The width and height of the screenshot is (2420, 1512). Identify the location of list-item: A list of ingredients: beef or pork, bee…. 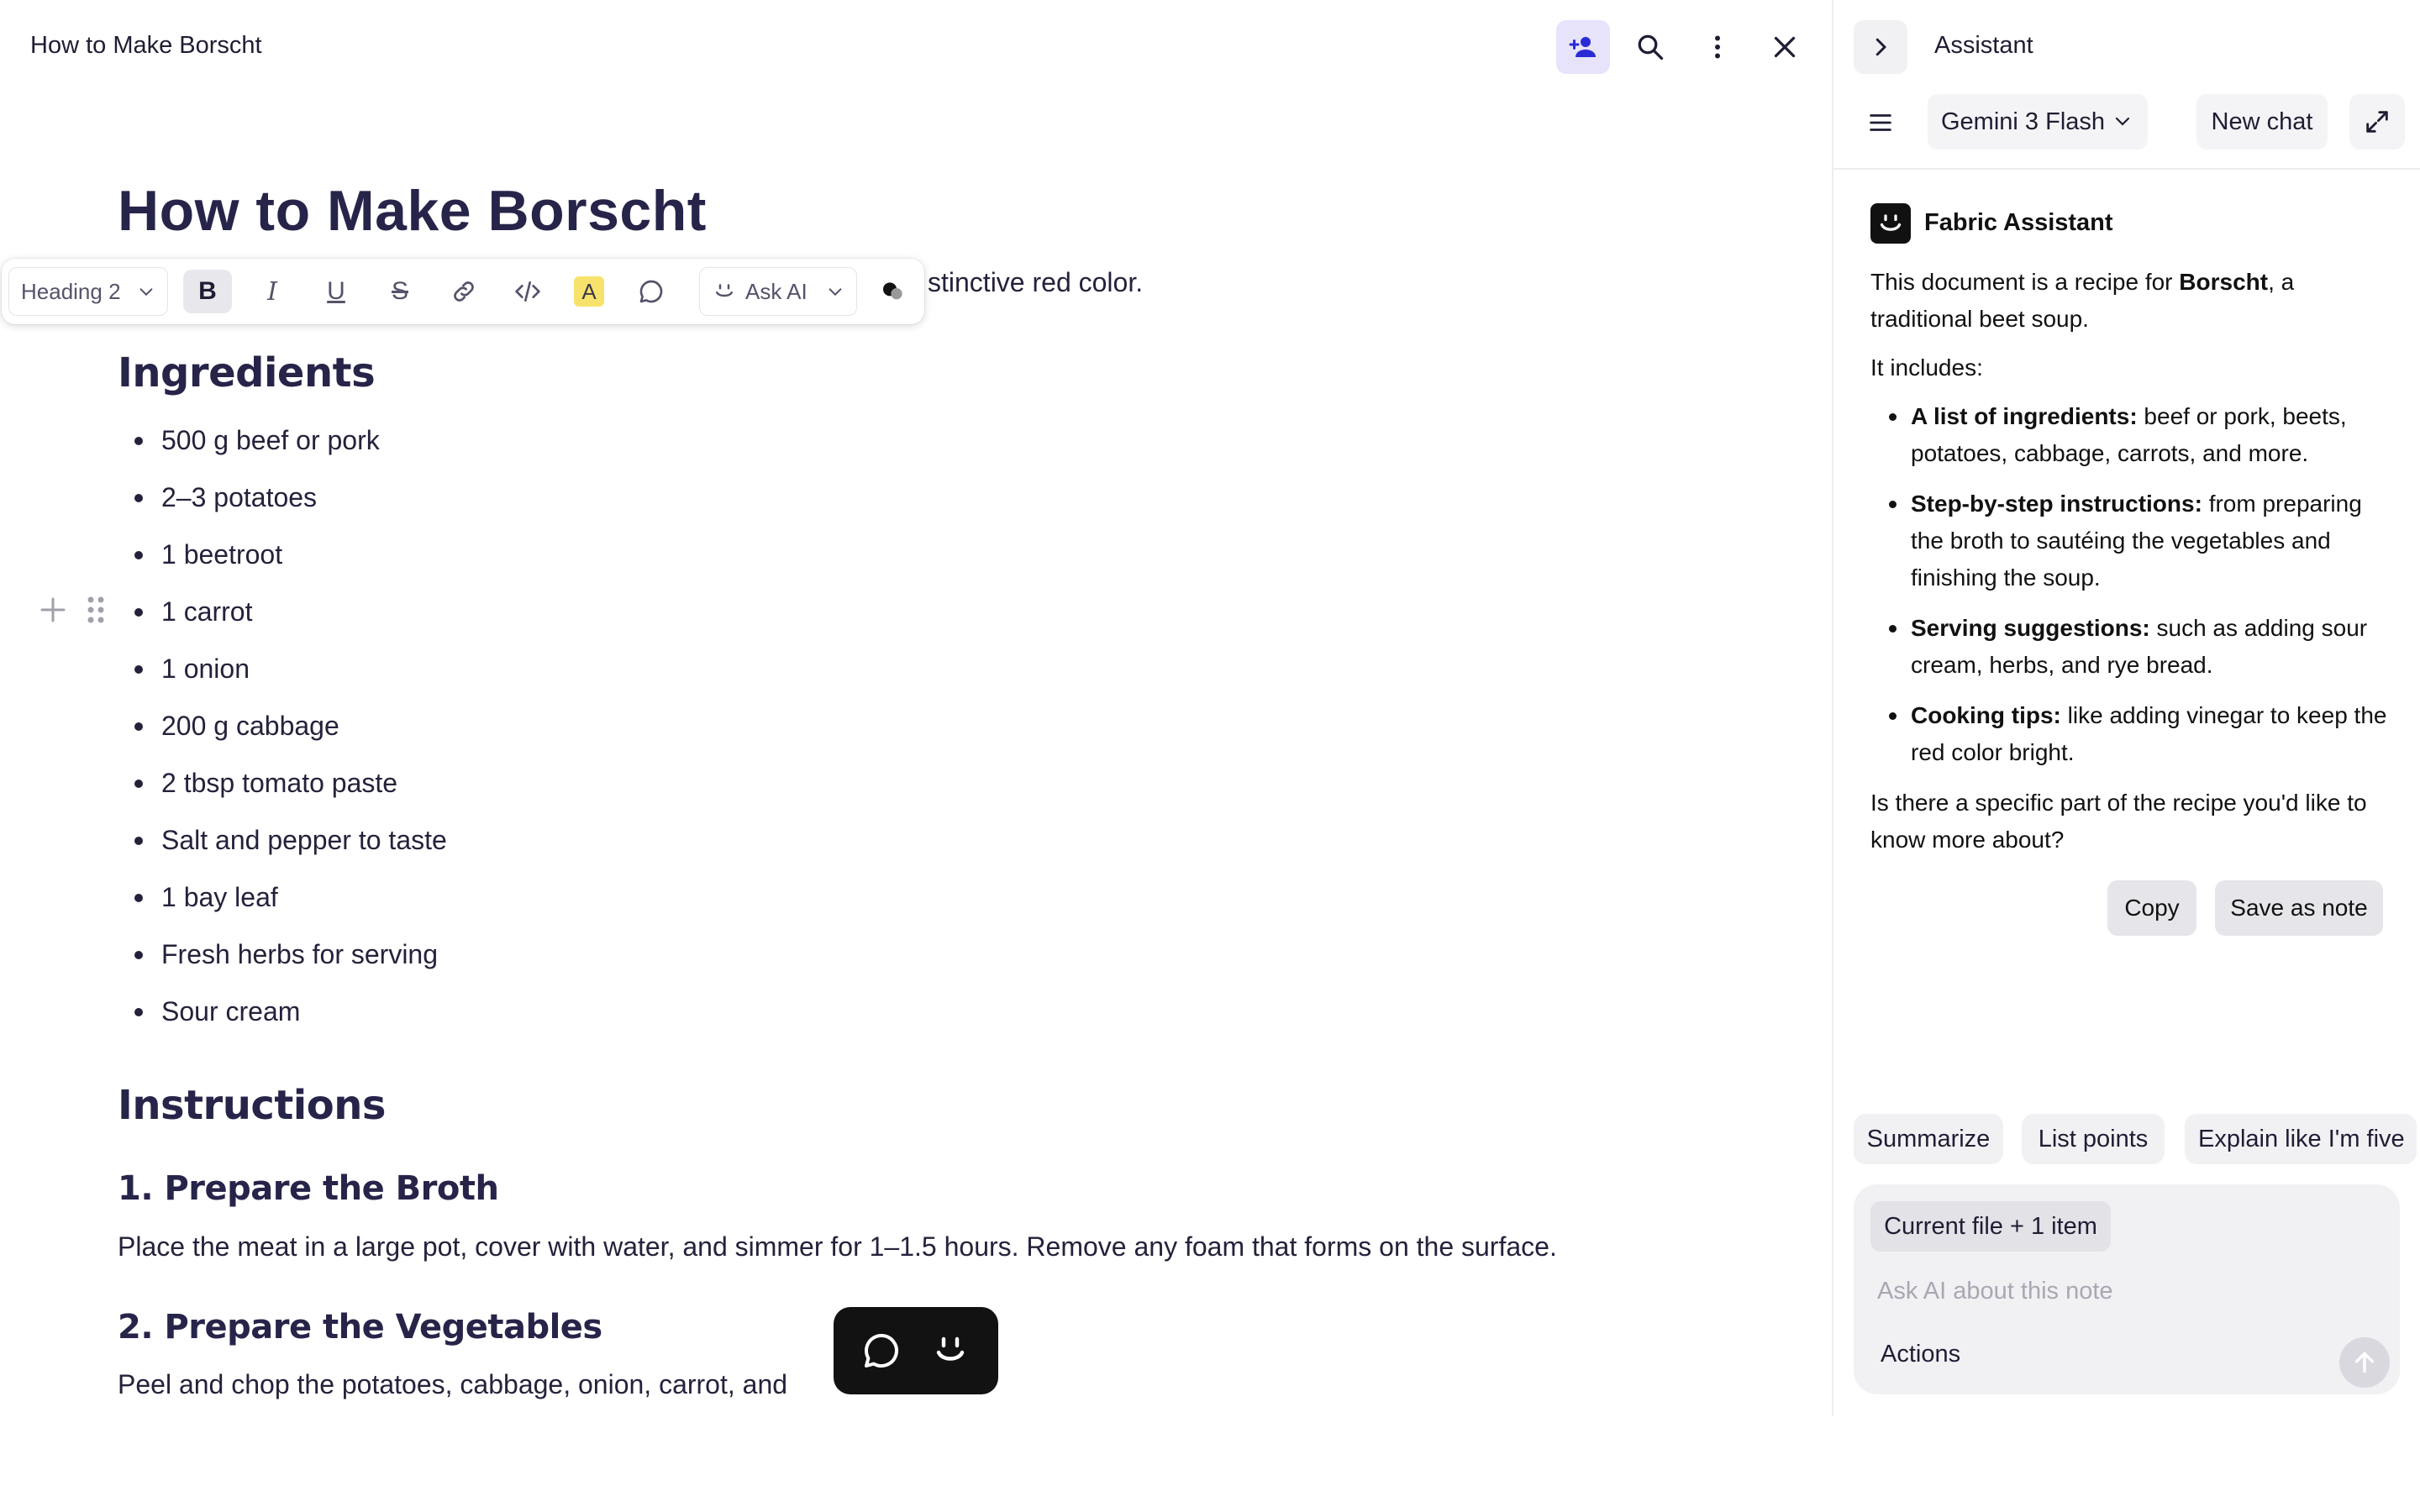
(2130, 435).